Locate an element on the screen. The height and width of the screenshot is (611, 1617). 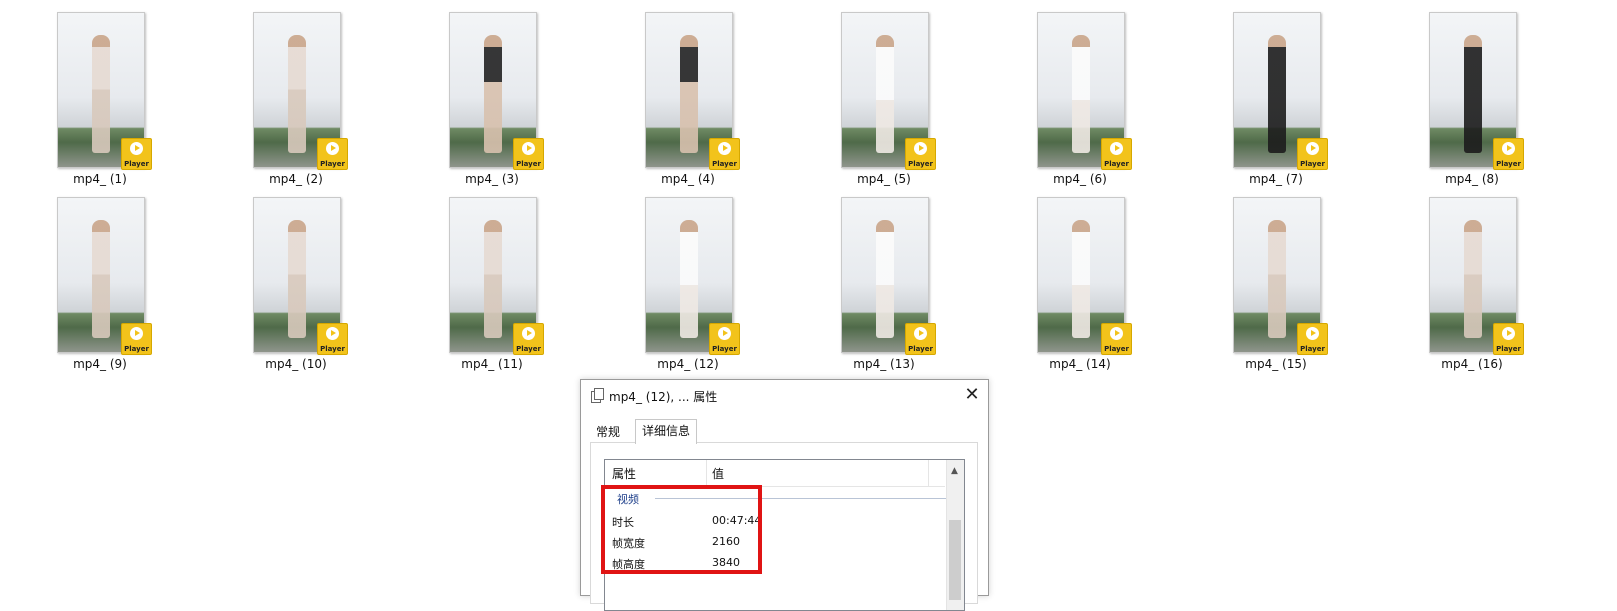
file-name-label: mp4_ (1) is located at coordinates (100, 179).